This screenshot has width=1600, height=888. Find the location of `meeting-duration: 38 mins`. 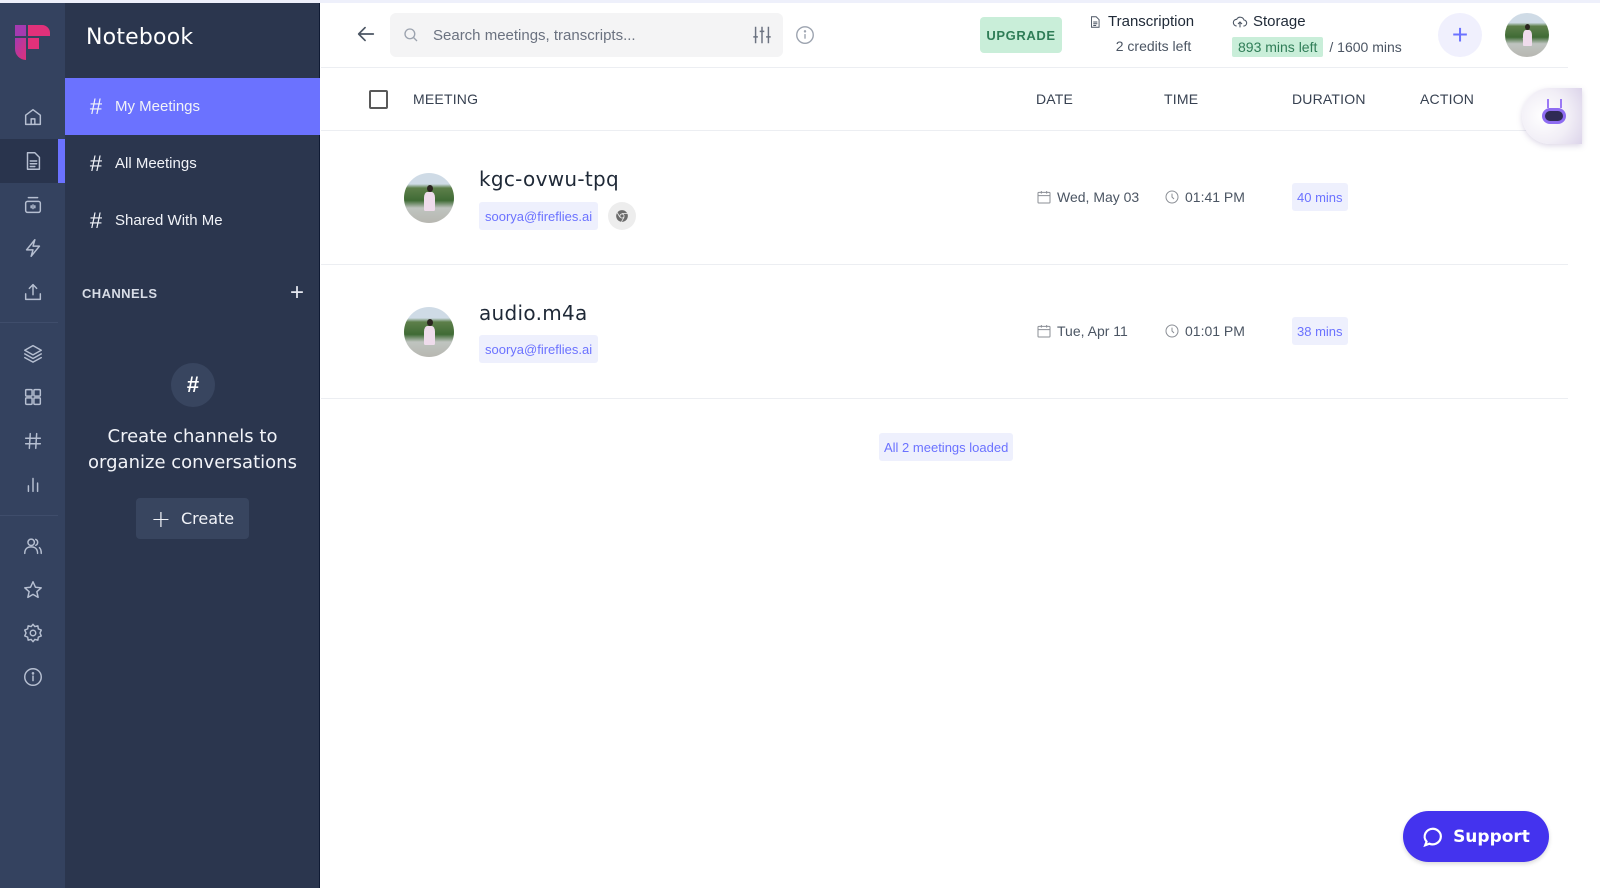

meeting-duration: 38 mins is located at coordinates (1320, 331).